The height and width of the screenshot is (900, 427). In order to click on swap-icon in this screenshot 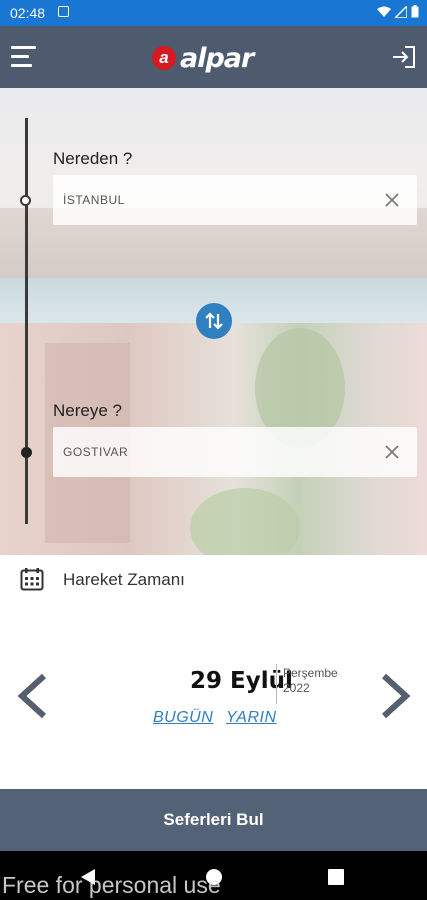, I will do `click(214, 321)`.